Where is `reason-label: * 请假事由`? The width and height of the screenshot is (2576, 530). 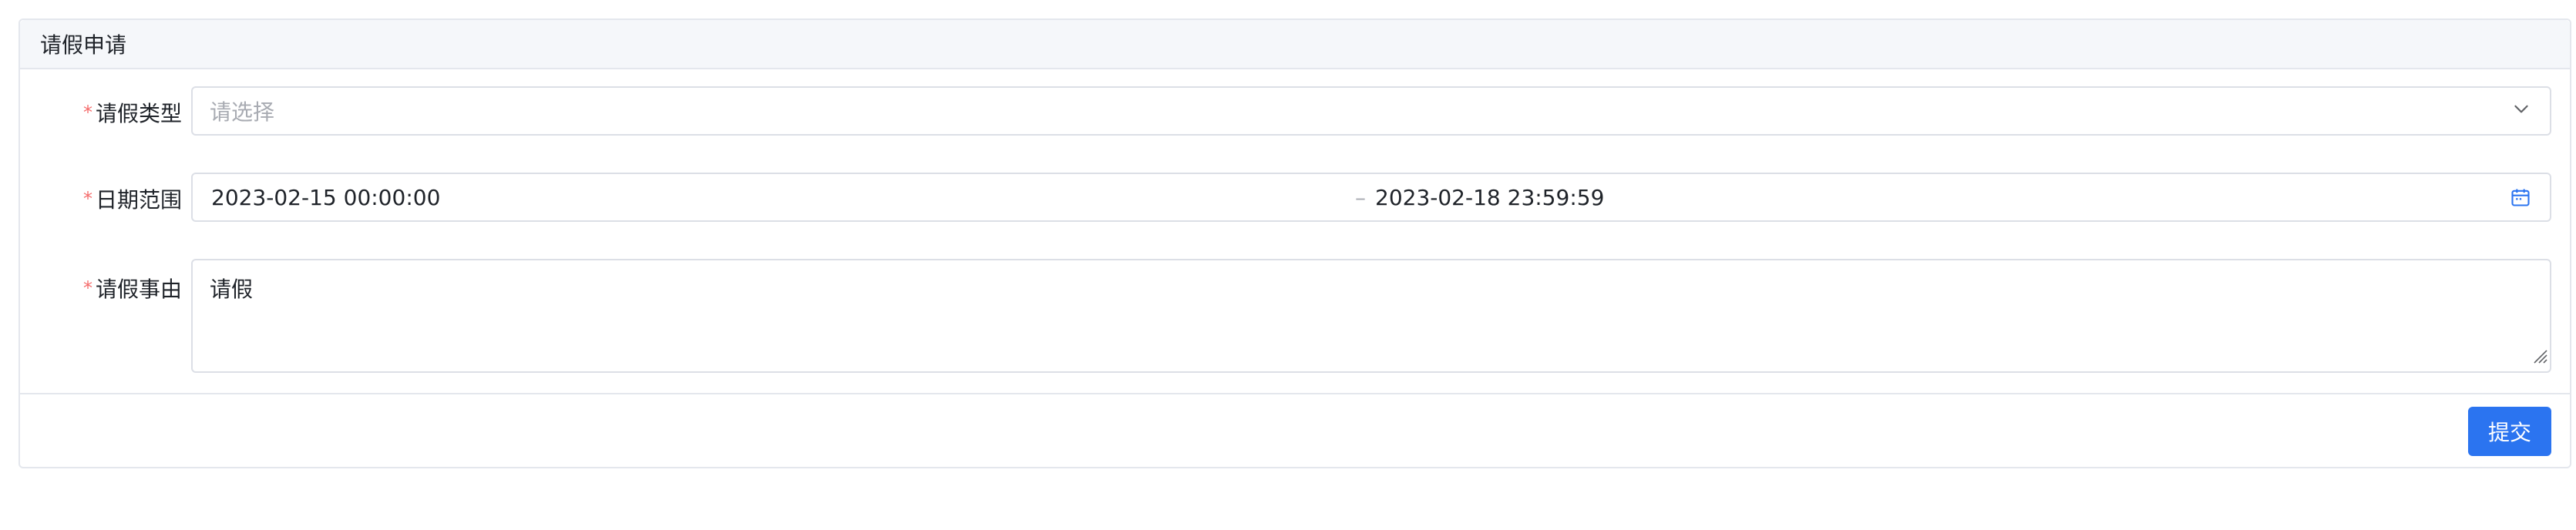 reason-label: * 请假事由 is located at coordinates (132, 288).